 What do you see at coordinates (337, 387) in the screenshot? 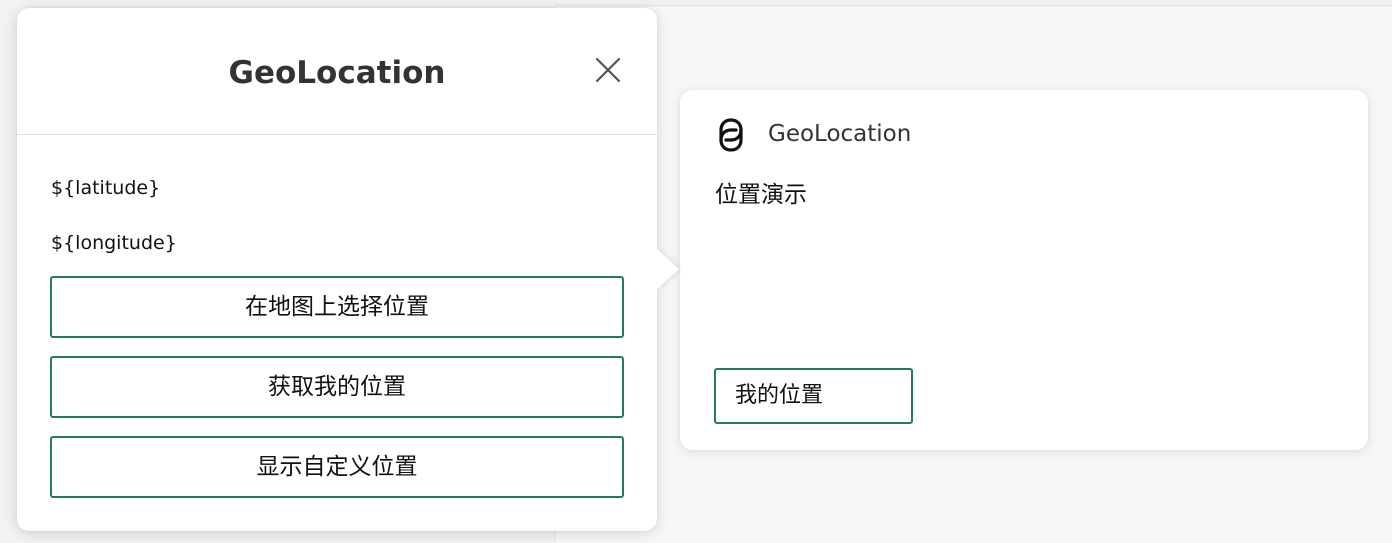
I see `get-my-location-button: 获取我的位置` at bounding box center [337, 387].